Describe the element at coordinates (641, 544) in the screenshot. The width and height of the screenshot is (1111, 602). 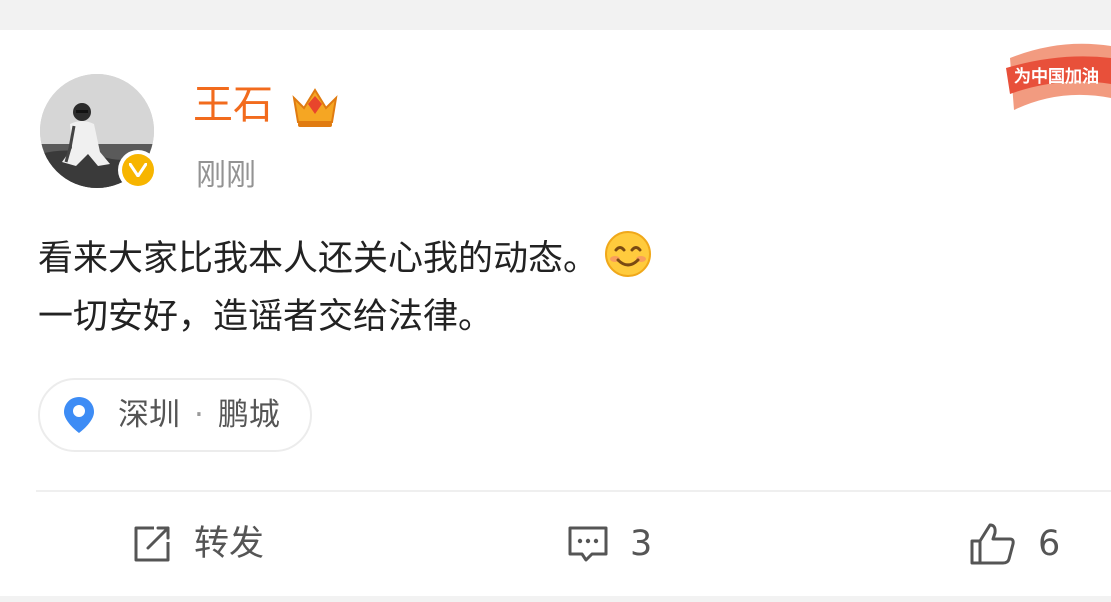
I see `comment-count: 3` at that location.